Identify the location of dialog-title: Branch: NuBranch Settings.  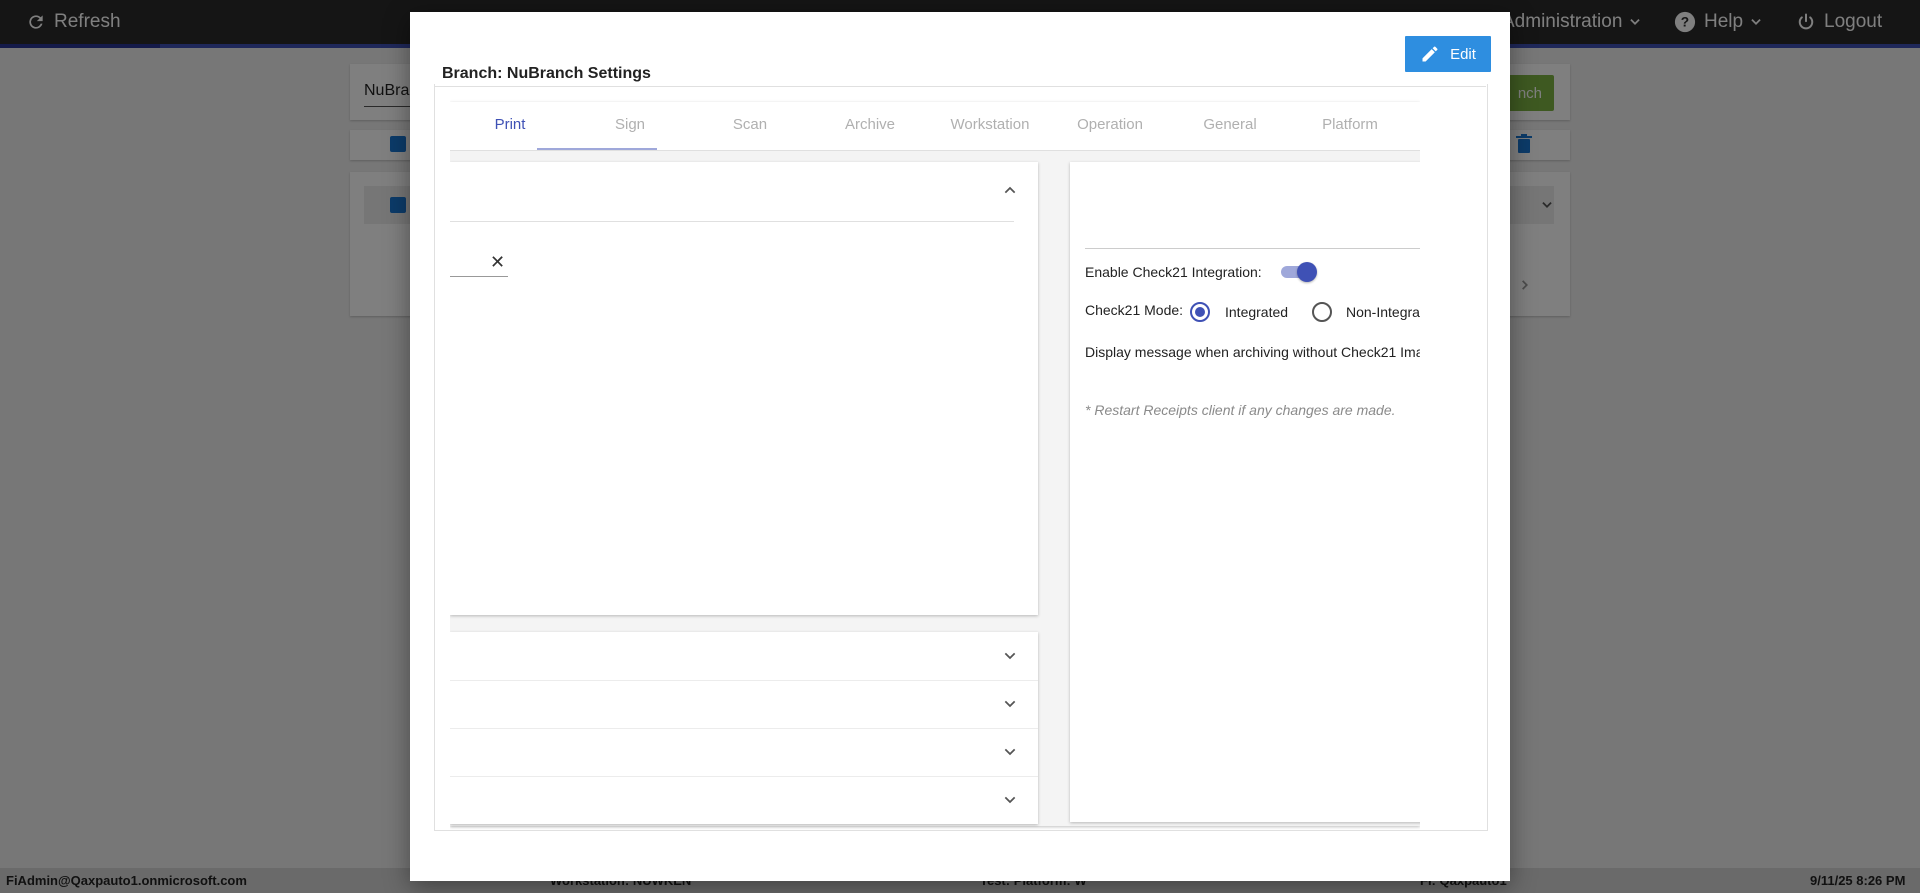
(546, 73).